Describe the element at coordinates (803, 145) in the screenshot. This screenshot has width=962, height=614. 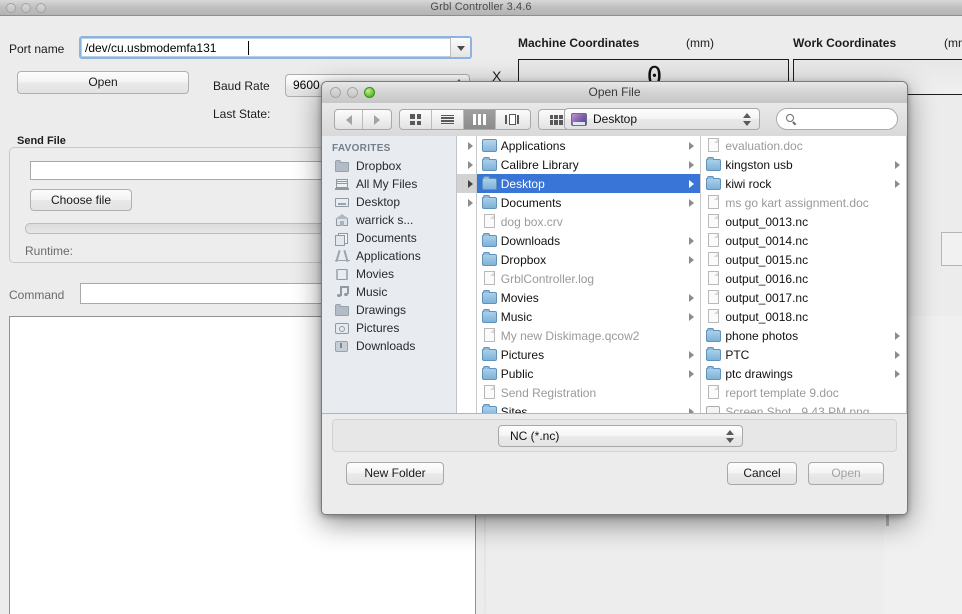
I see `file-row: evaluation.doc` at that location.